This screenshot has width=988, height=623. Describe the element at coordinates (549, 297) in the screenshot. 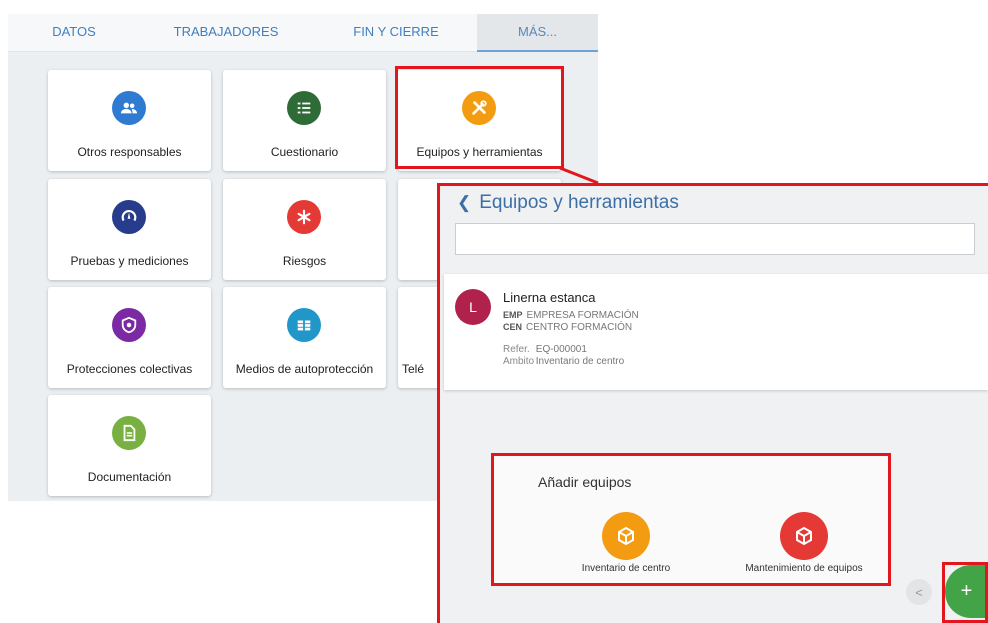

I see `item-title: Linerna estanca` at that location.